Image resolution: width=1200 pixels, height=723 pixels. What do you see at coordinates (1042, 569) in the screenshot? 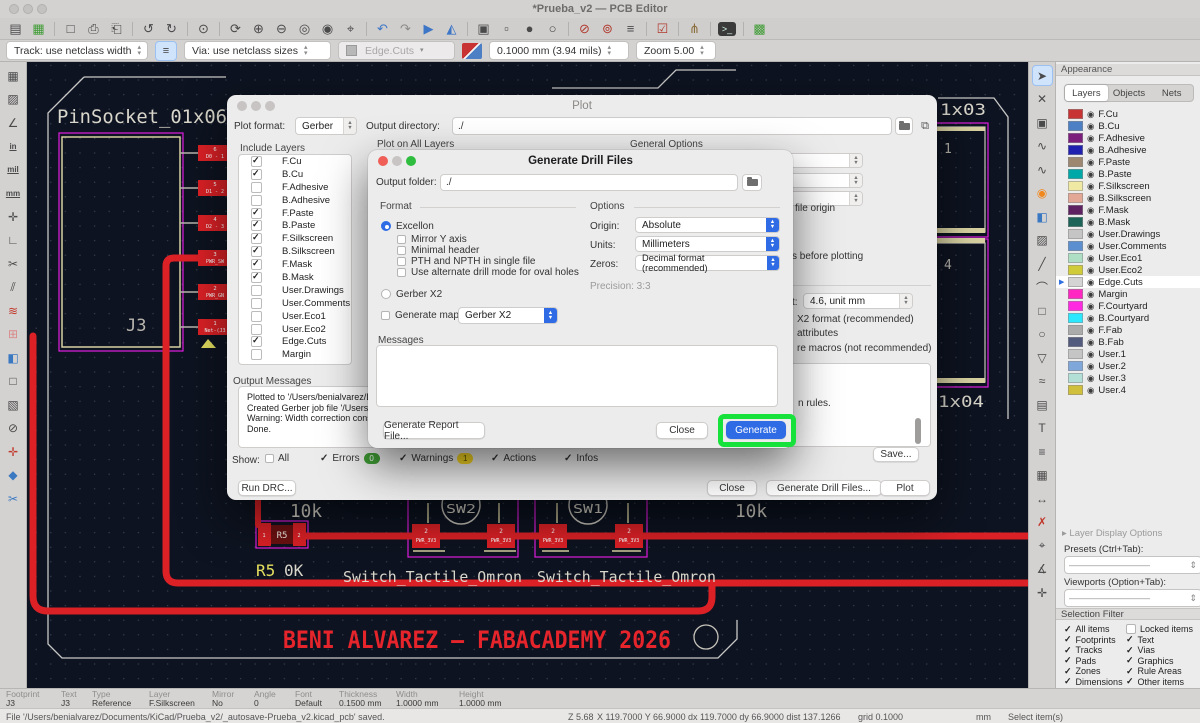
I see `measure-tool-icon: ∡` at bounding box center [1042, 569].